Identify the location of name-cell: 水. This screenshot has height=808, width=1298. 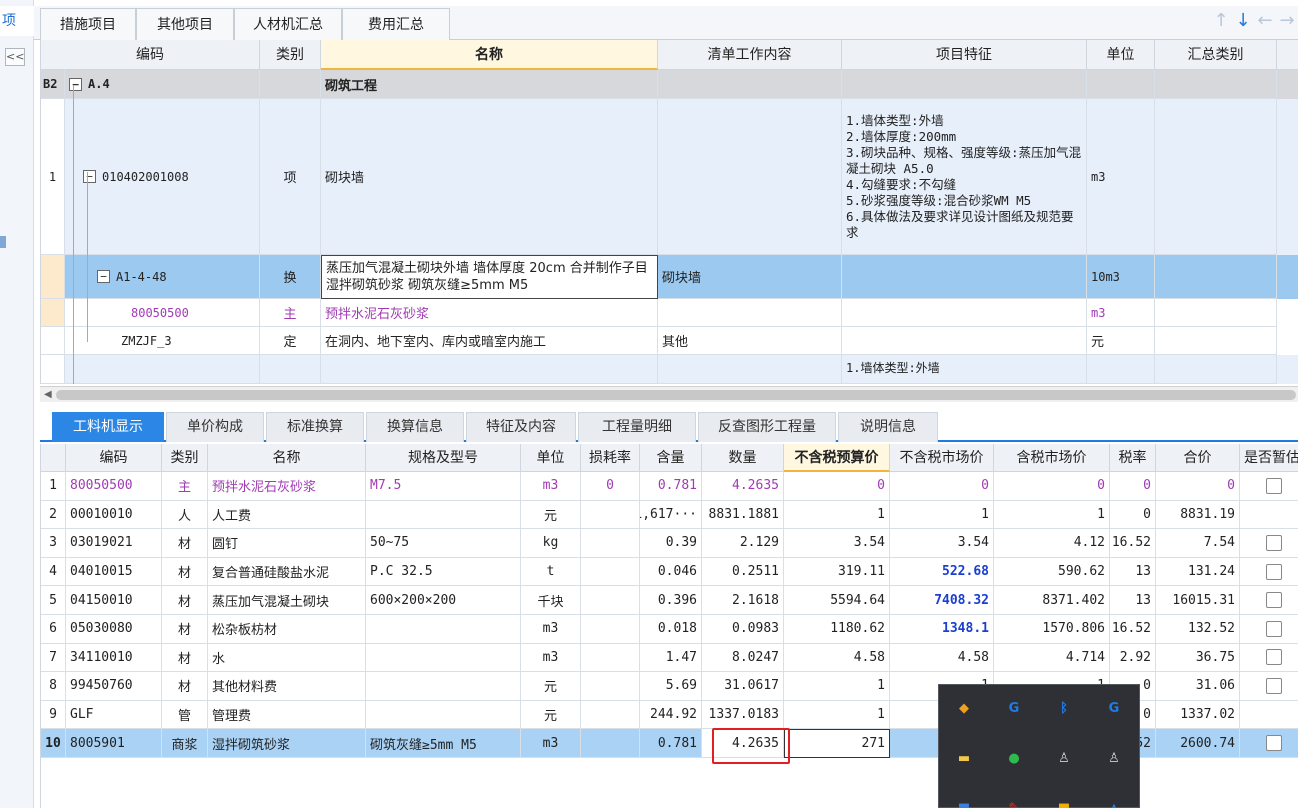
(287, 658).